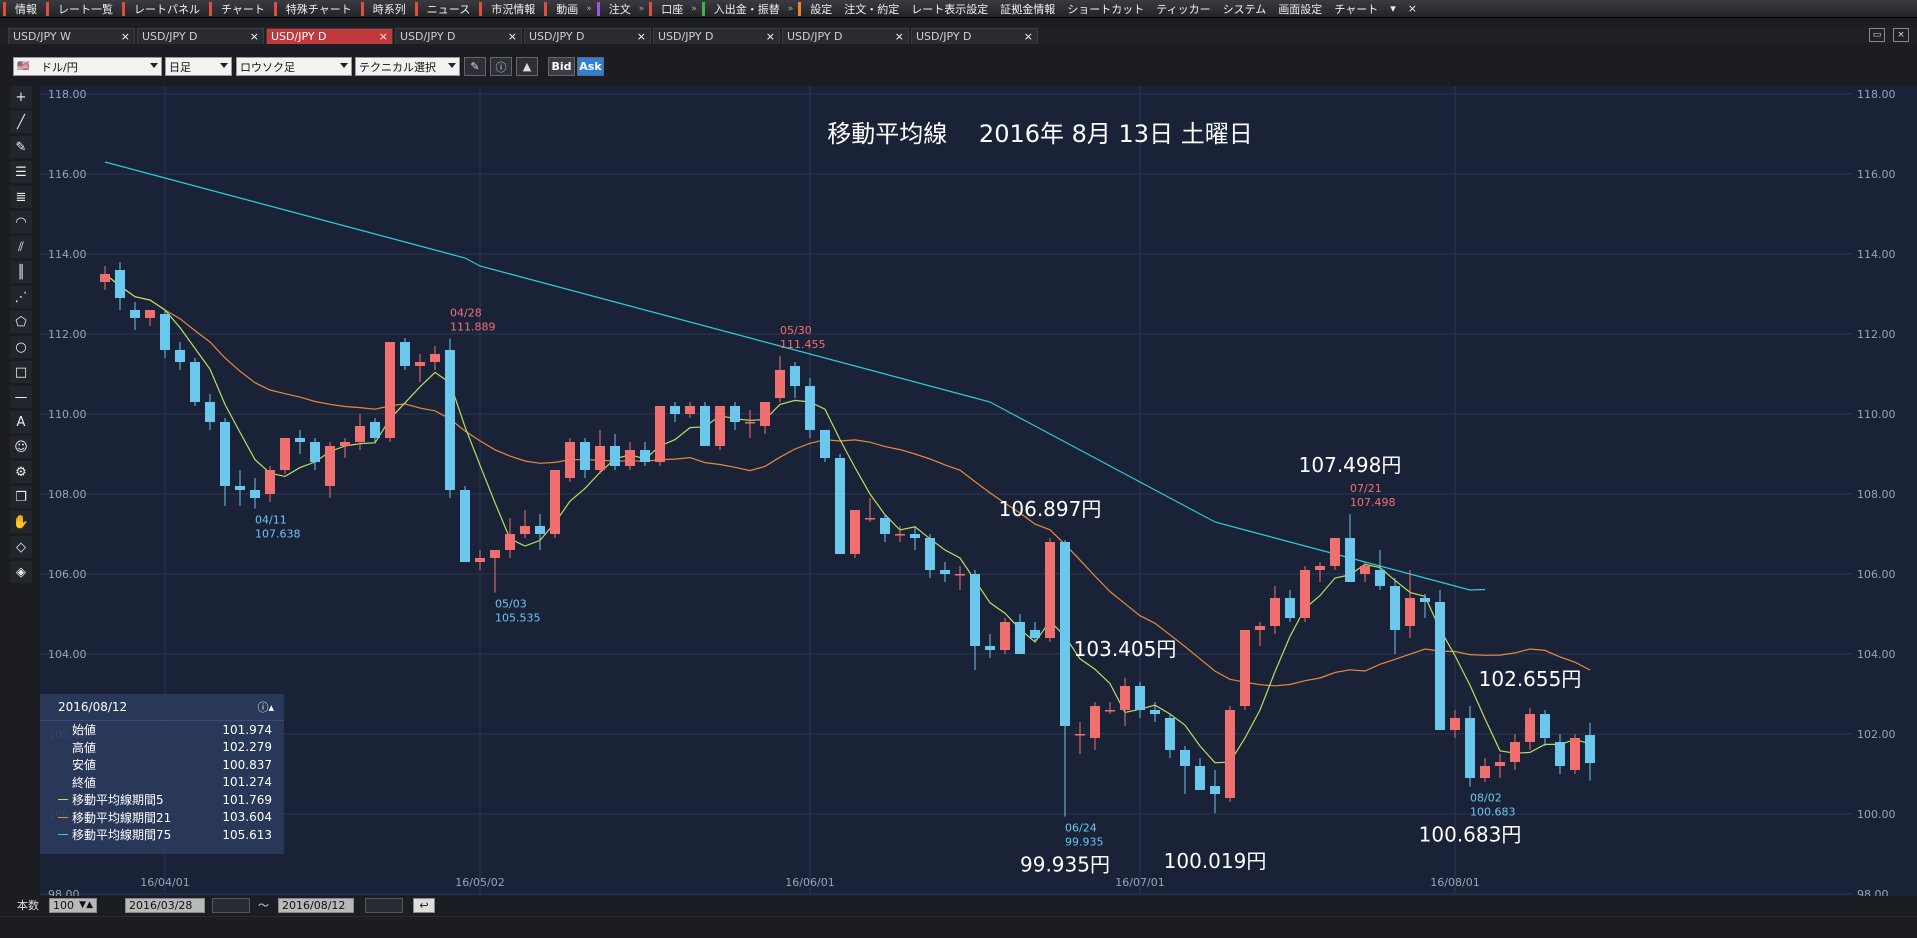 The height and width of the screenshot is (938, 1917). What do you see at coordinates (949, 9) in the screenshot?
I see `menu-item: レート表示設定` at bounding box center [949, 9].